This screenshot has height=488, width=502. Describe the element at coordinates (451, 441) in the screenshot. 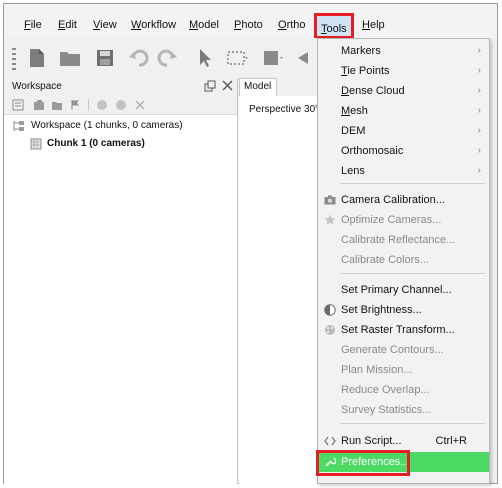

I see `run-script-shortcut: Ctrl+R` at that location.